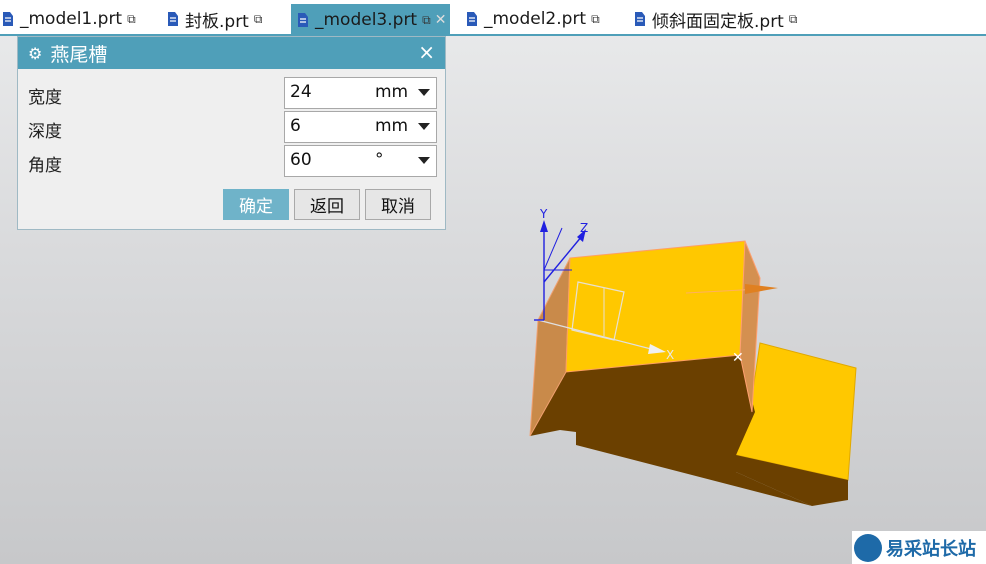 The height and width of the screenshot is (564, 986). What do you see at coordinates (360, 161) in the screenshot?
I see `angle-input: 60 °` at bounding box center [360, 161].